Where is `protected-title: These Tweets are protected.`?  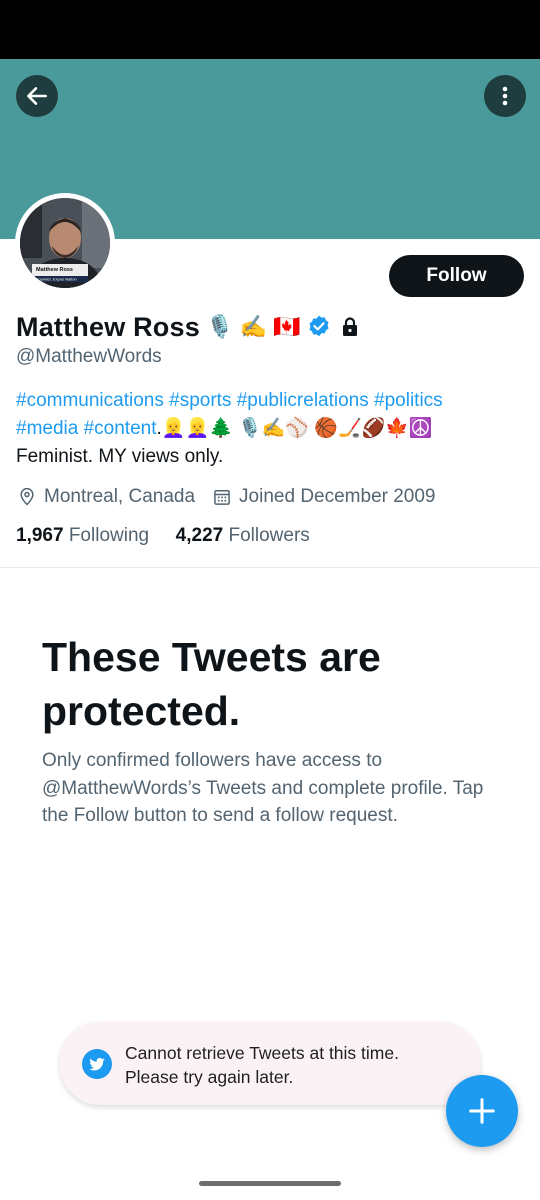
protected-title: These Tweets are protected. is located at coordinates (211, 684).